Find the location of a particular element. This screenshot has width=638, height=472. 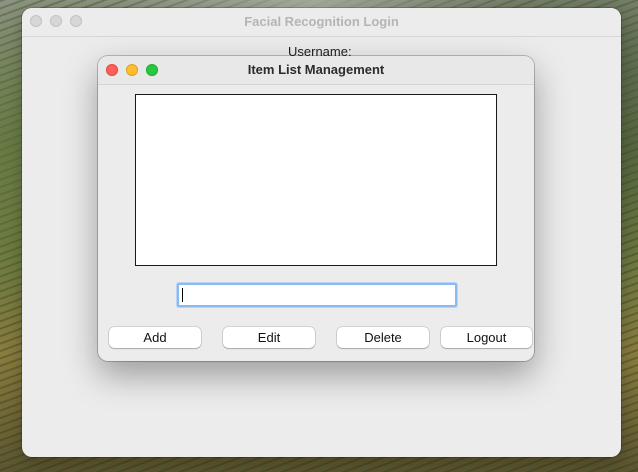

logout-button: Logout is located at coordinates (486, 337).